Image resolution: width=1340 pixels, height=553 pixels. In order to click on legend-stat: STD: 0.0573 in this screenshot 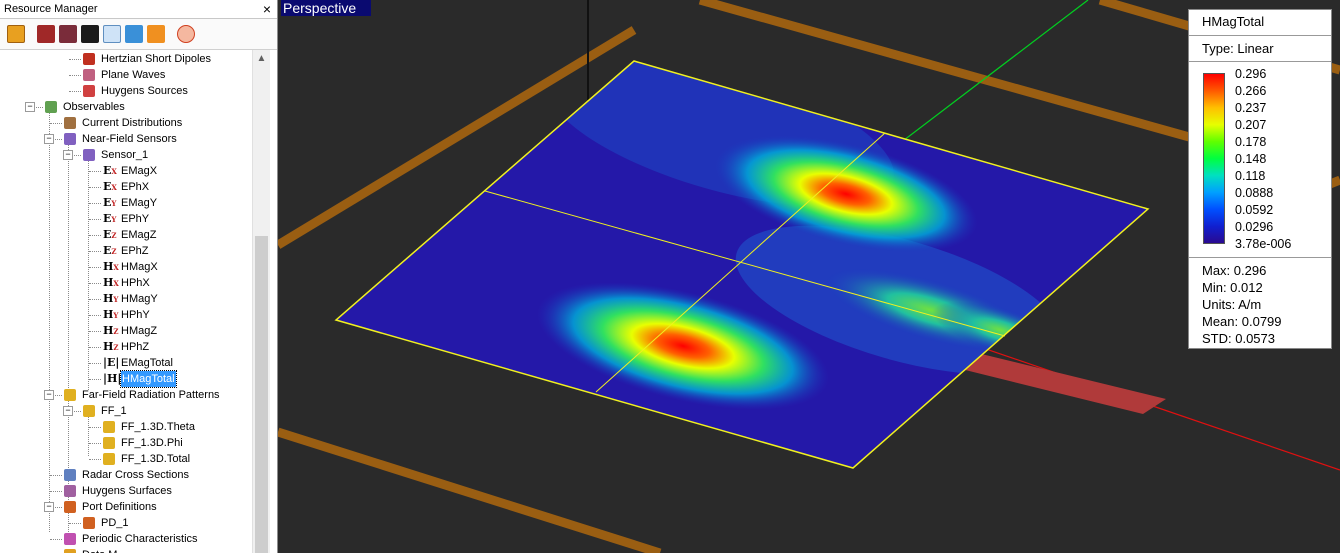, I will do `click(1238, 338)`.